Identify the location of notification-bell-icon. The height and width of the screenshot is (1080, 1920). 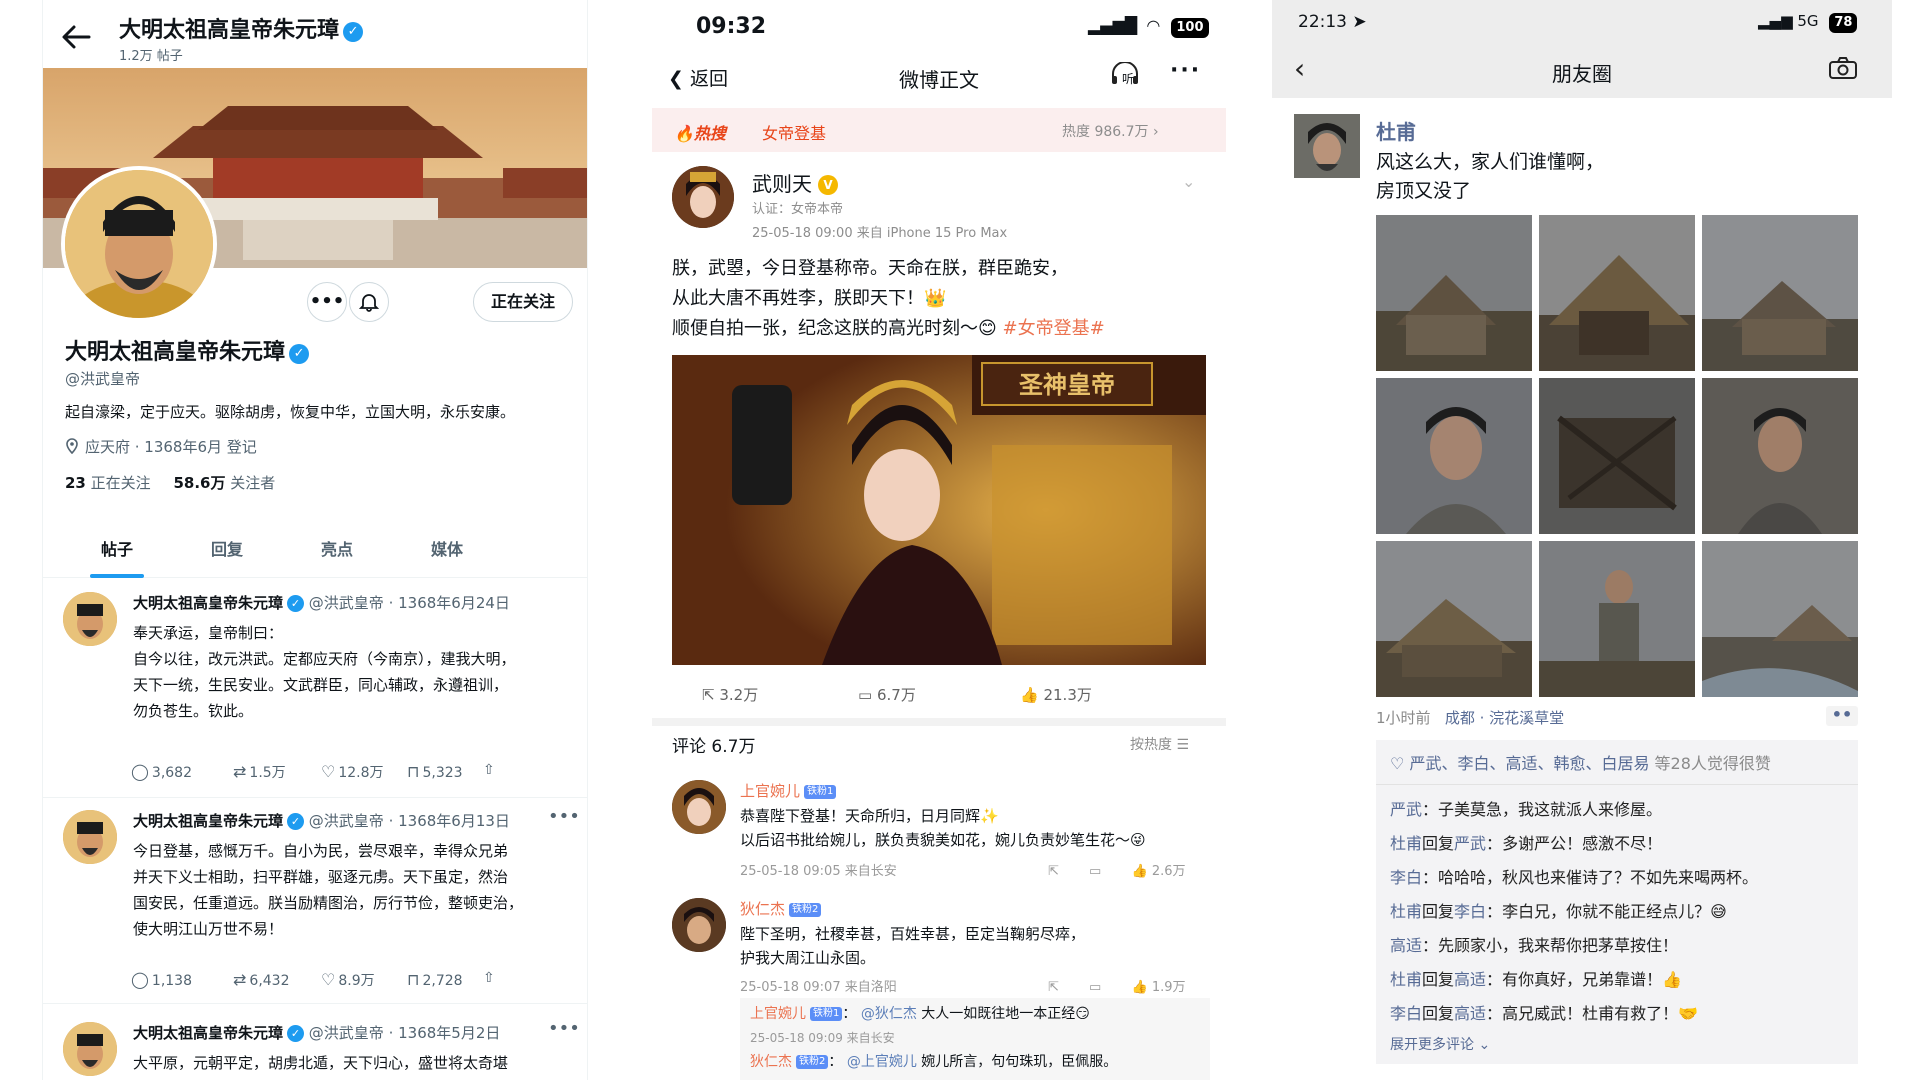
(369, 302).